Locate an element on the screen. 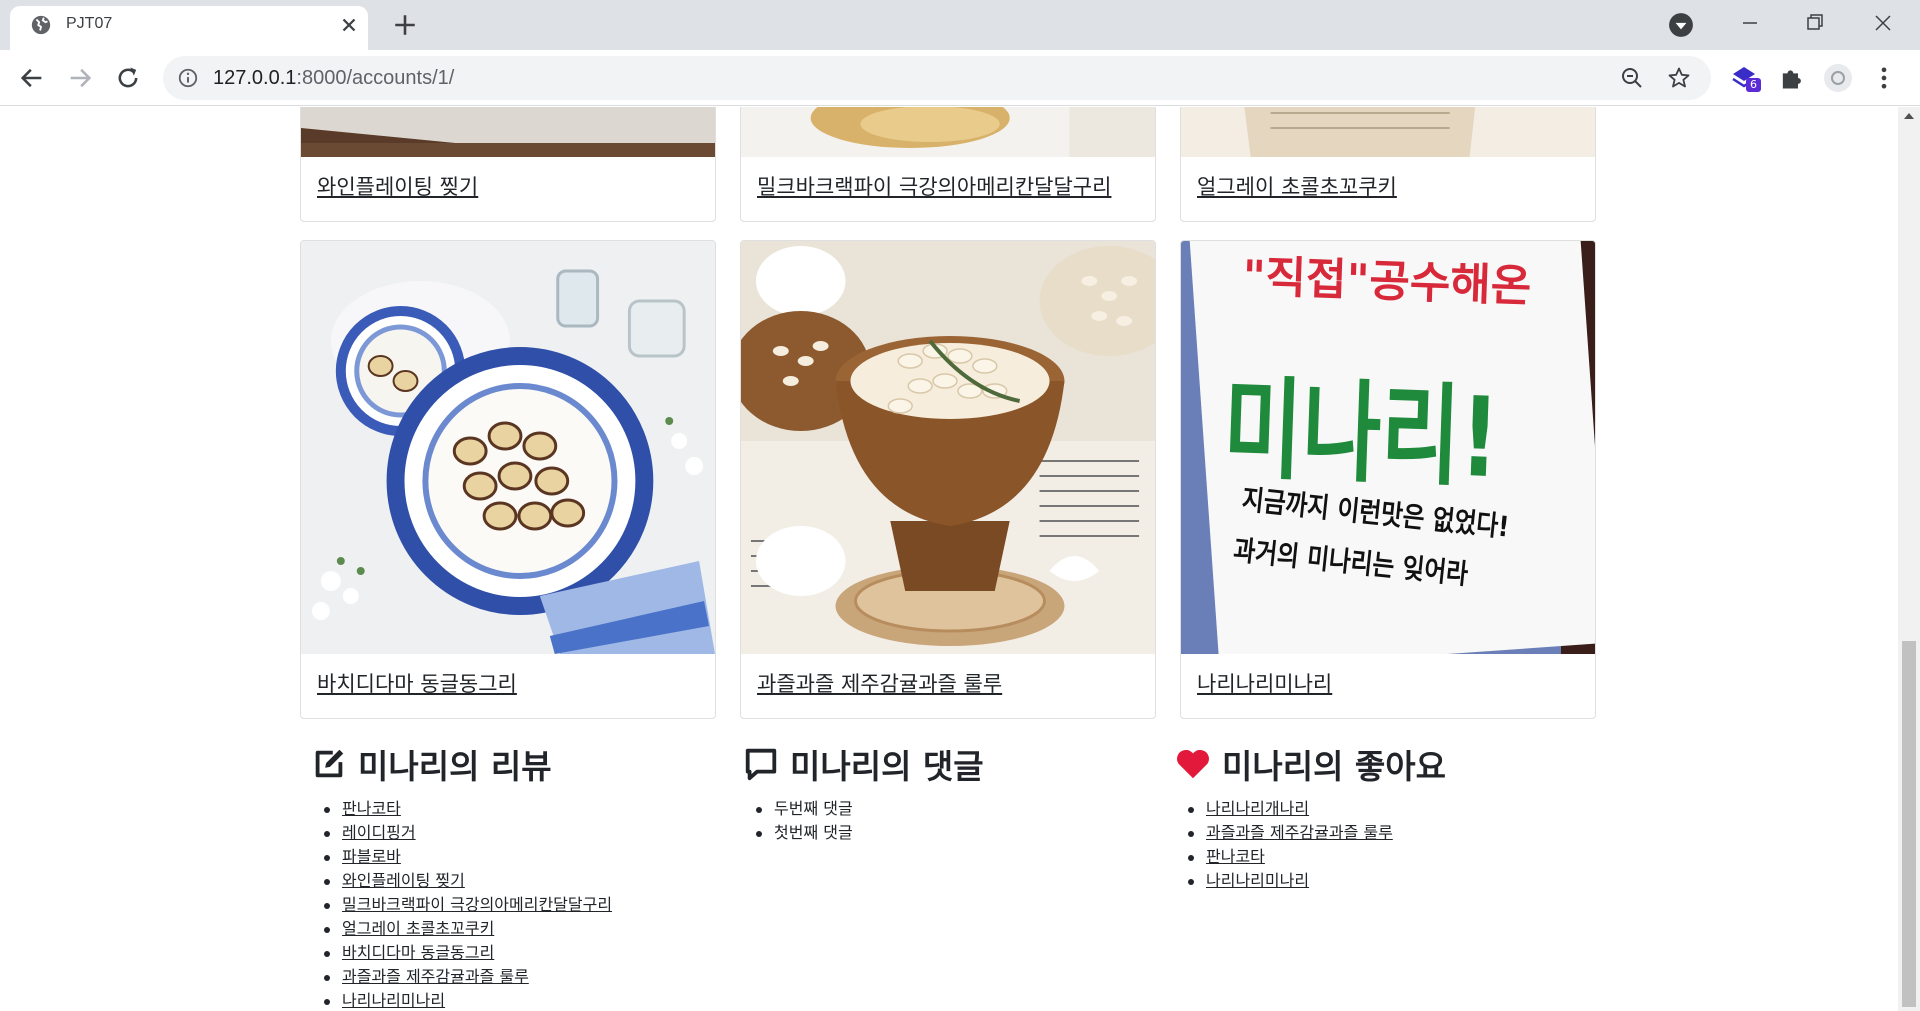 The image size is (1920, 1011). extension-button: 6 is located at coordinates (1745, 78).